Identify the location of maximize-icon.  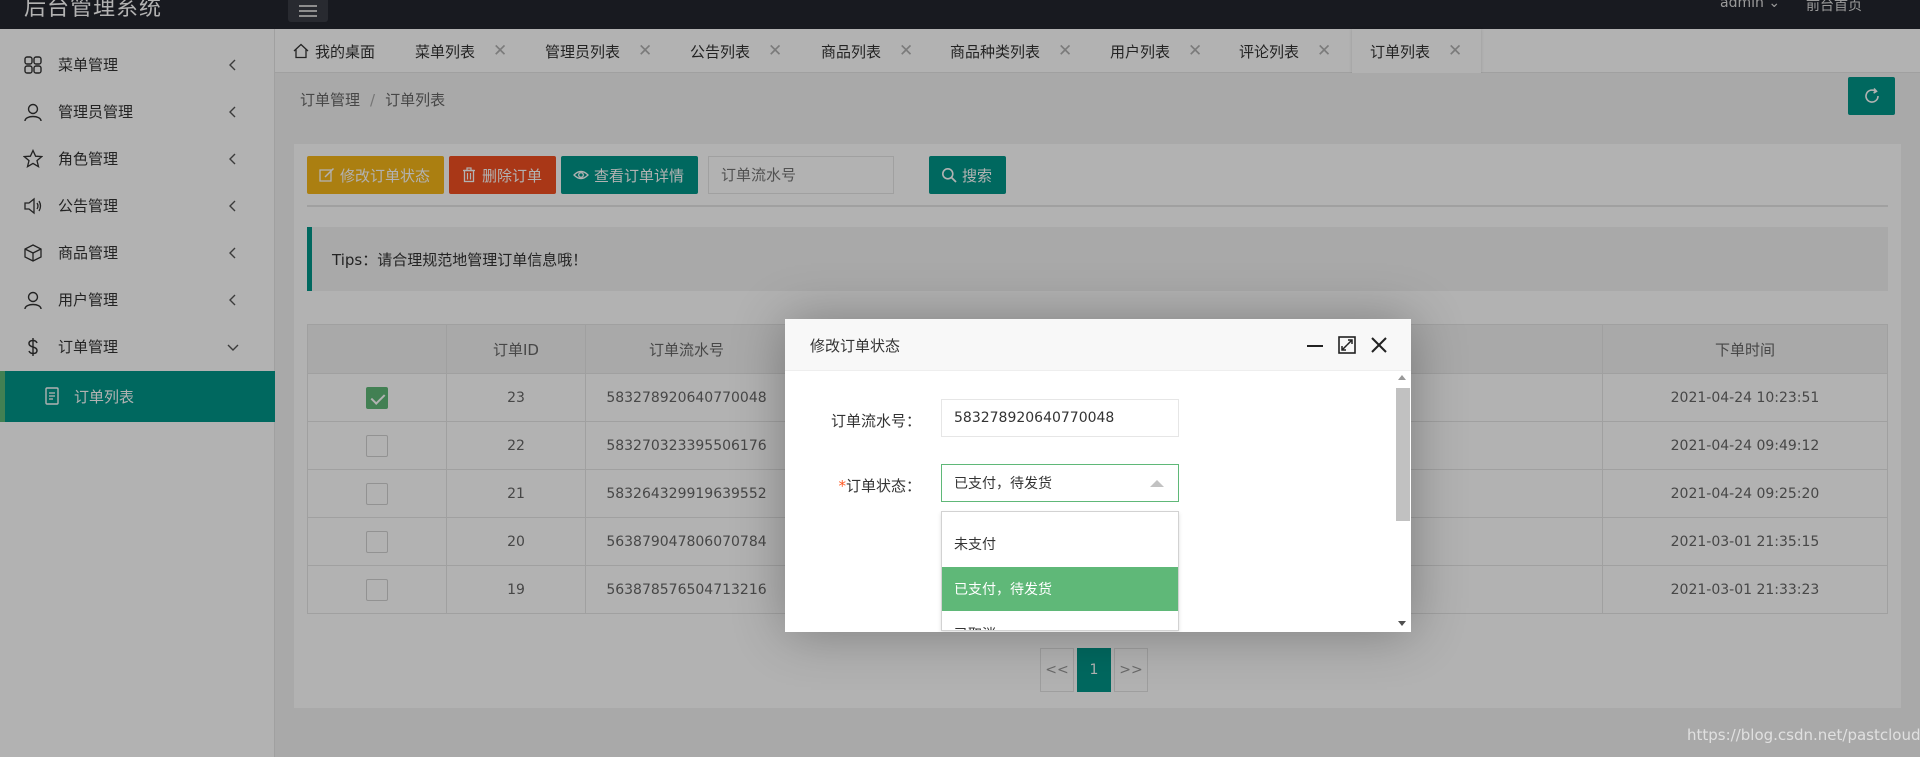
(1347, 345).